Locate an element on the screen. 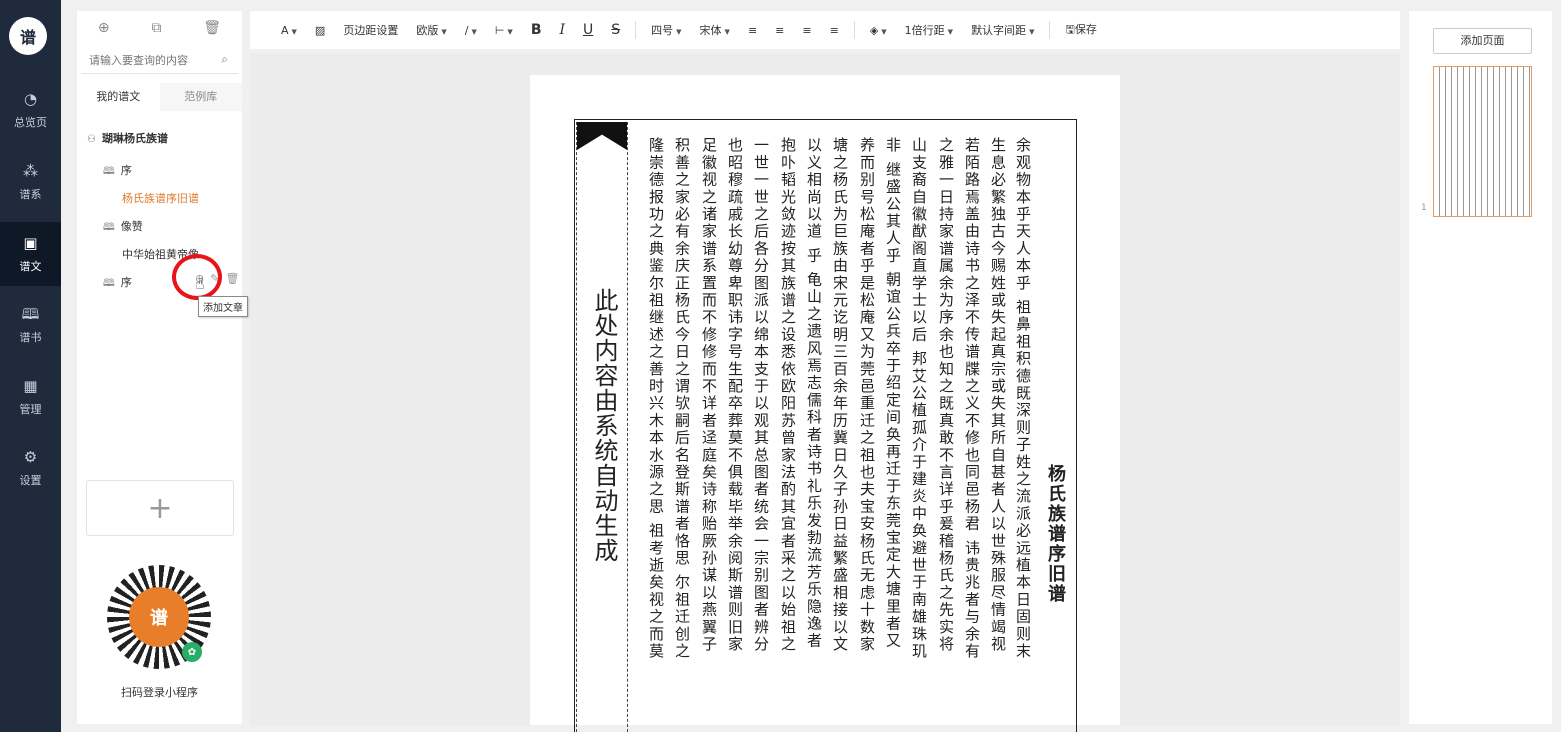 This screenshot has height=732, width=1561. style-select: 欧版 ▼ is located at coordinates (431, 30).